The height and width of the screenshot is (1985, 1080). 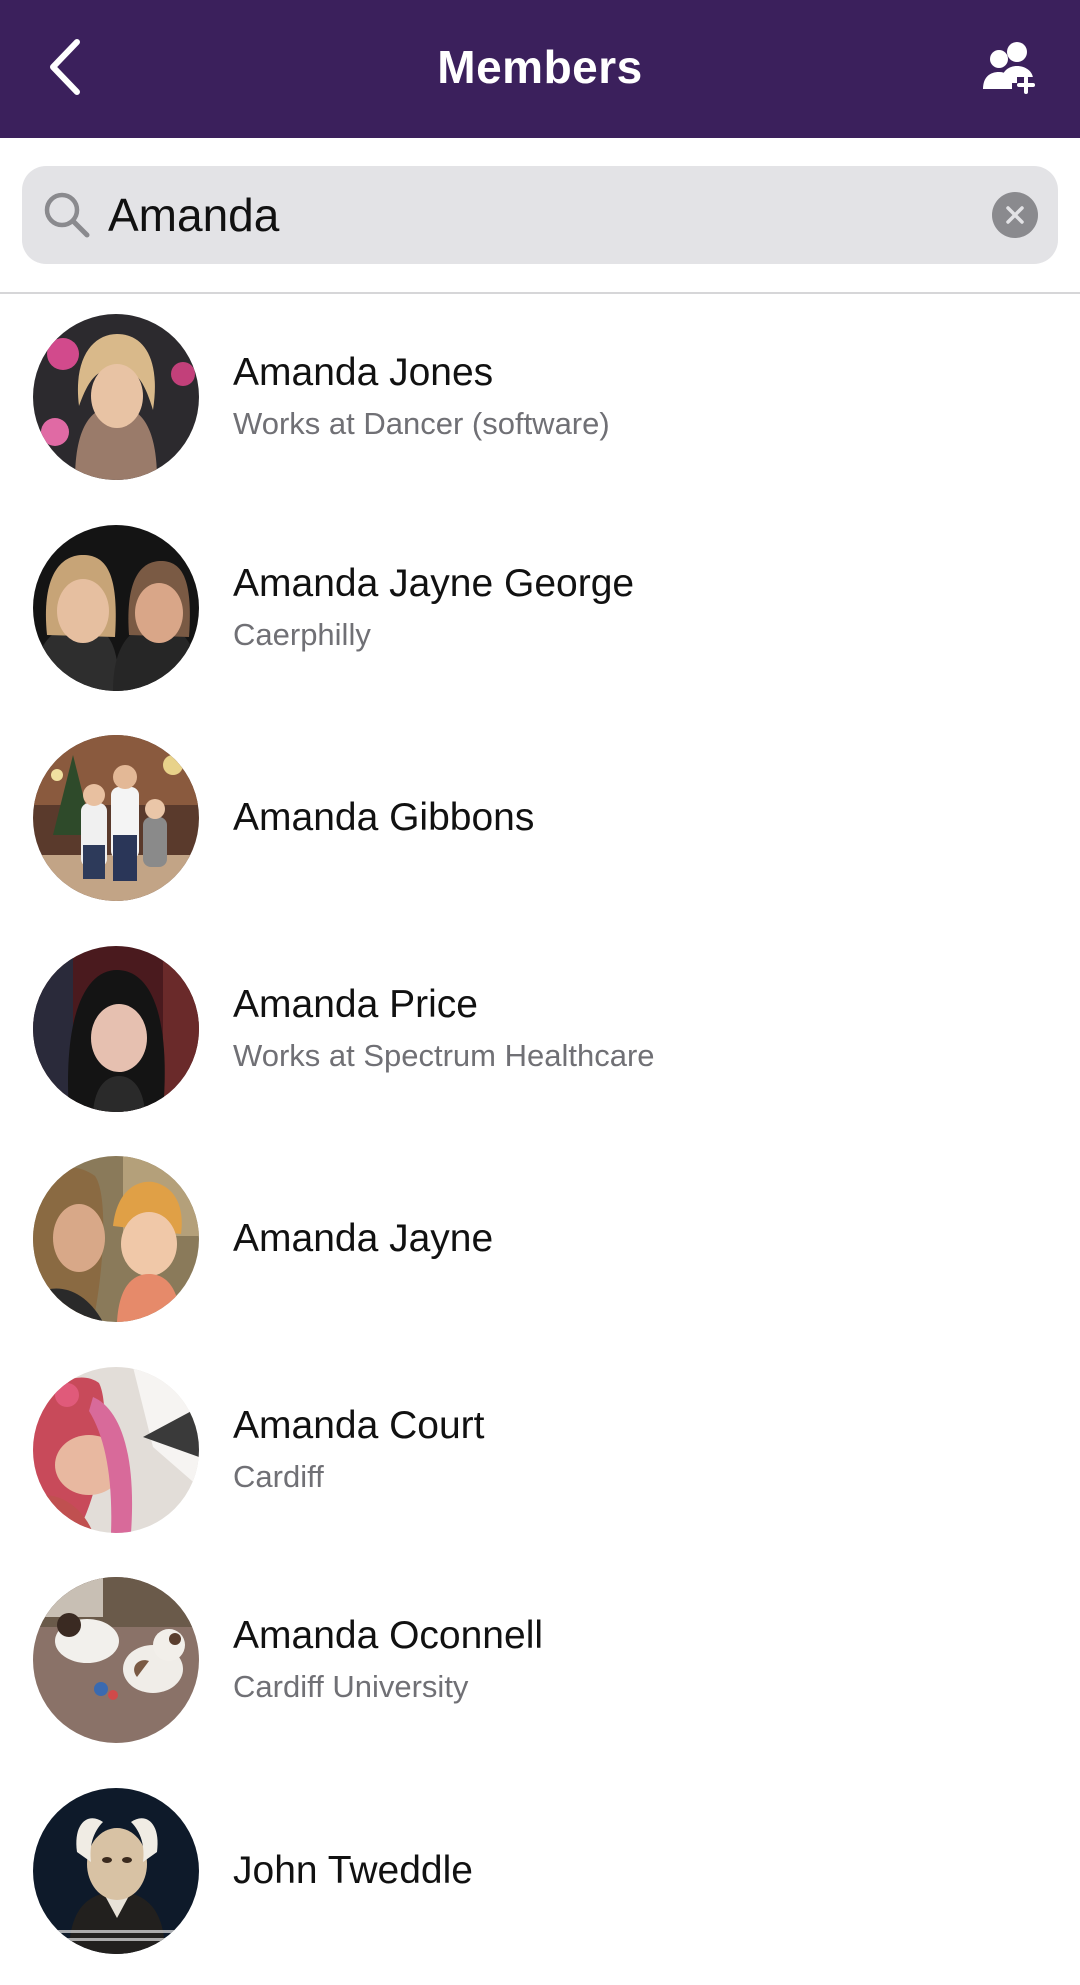 I want to click on member-name: Amanda Oconnell, so click(x=388, y=1635).